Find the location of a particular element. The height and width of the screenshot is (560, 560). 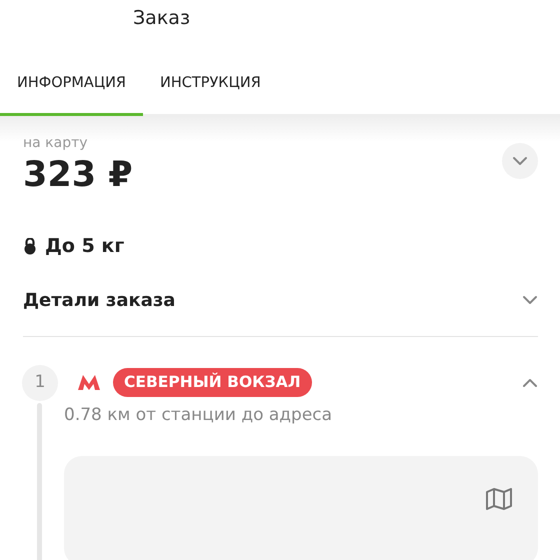

collapse-button is located at coordinates (530, 383).